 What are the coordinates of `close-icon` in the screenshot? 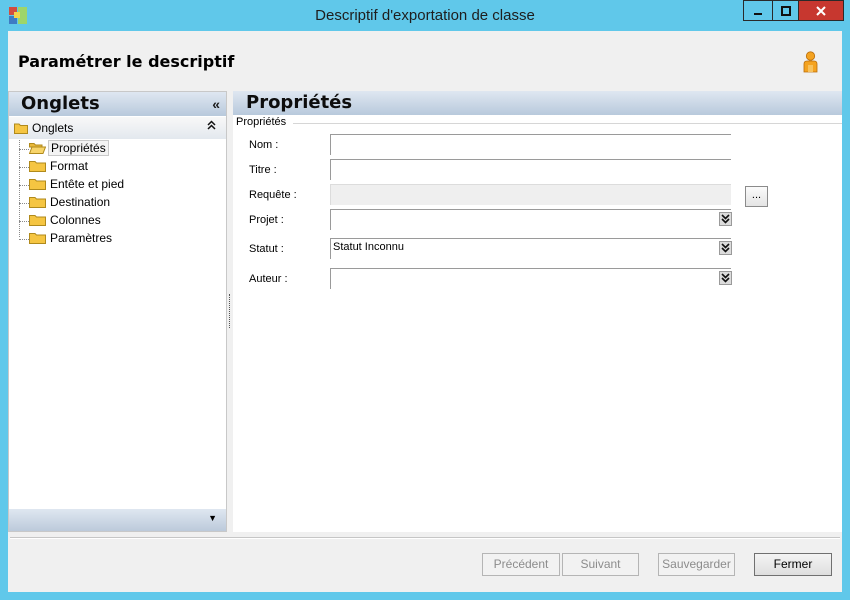 It's located at (821, 10).